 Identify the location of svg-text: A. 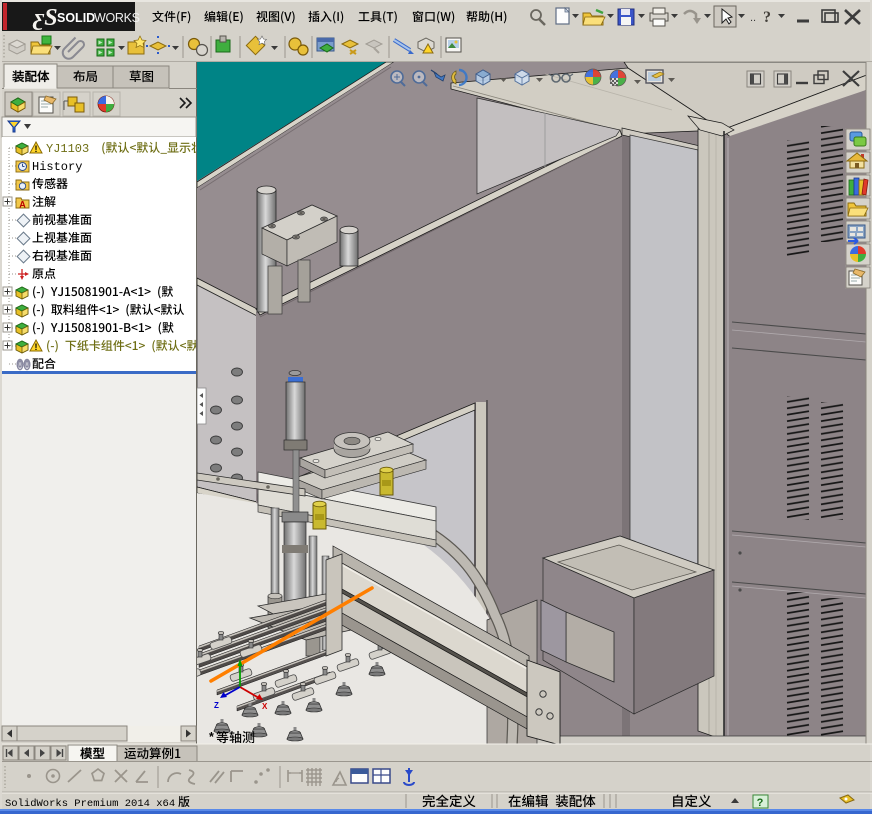
(22, 205).